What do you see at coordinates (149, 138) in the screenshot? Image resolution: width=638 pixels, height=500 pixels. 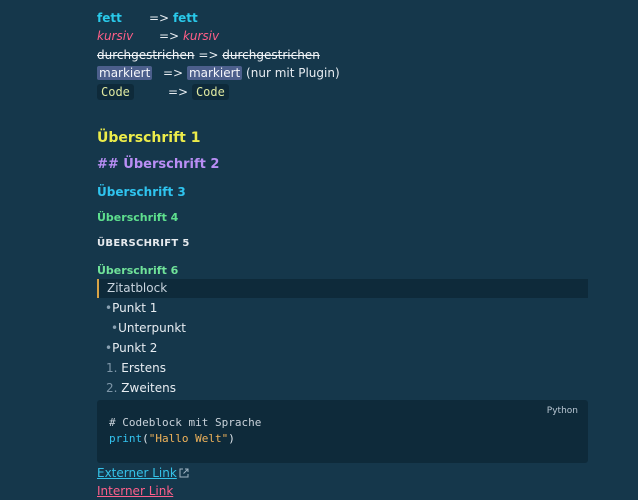 I see `heading-1: Überschrift 1` at bounding box center [149, 138].